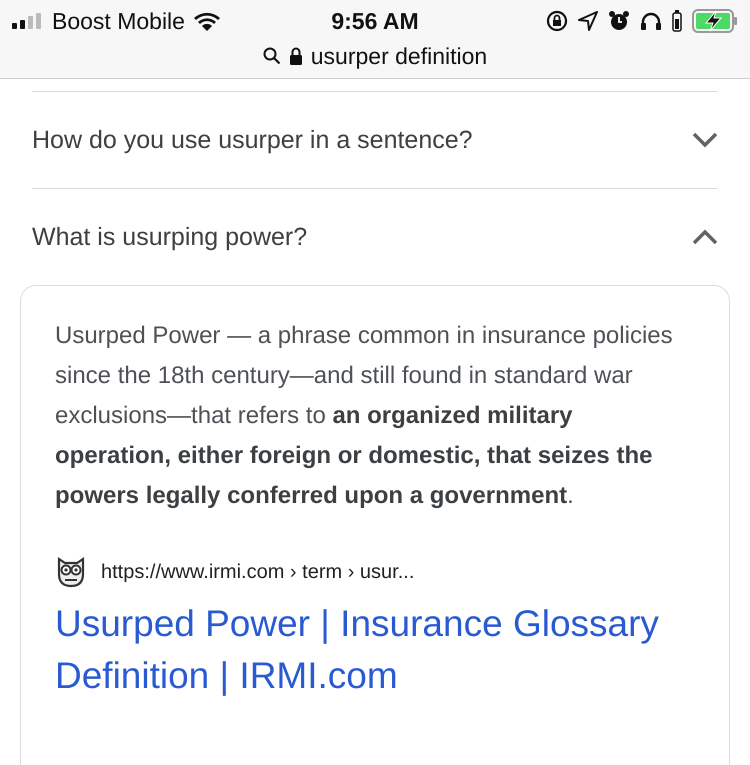  What do you see at coordinates (206, 21) in the screenshot?
I see `wifi-icon` at bounding box center [206, 21].